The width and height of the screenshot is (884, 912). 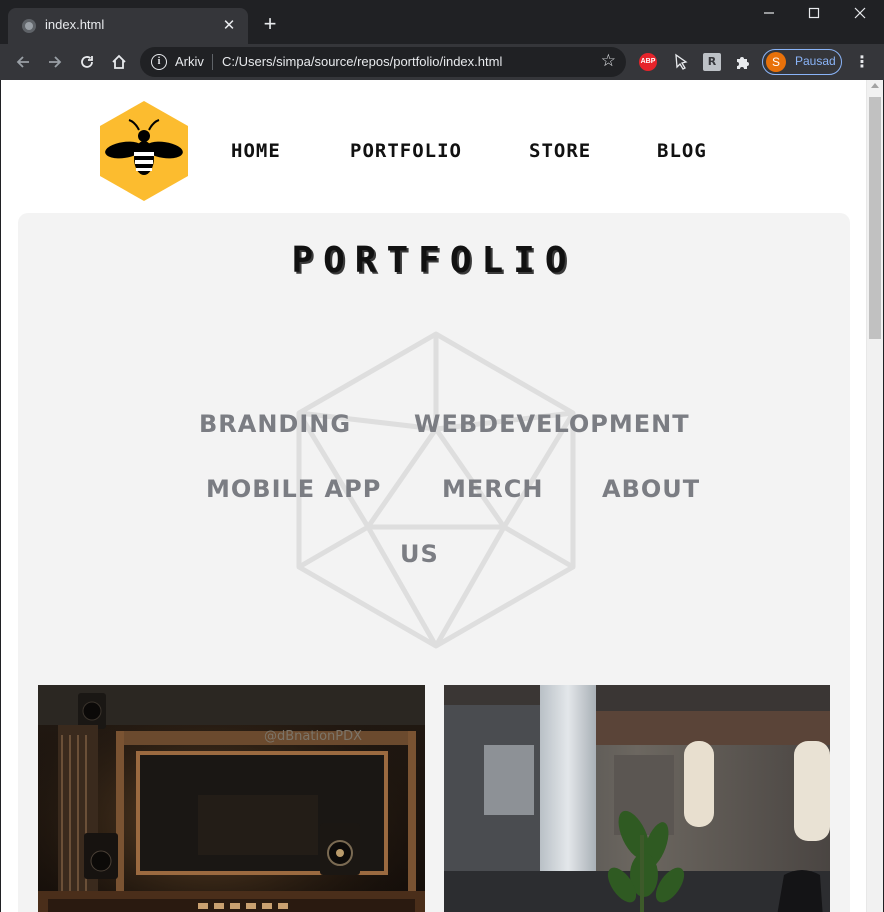 I want to click on back-arrow-icon, so click(x=22, y=62).